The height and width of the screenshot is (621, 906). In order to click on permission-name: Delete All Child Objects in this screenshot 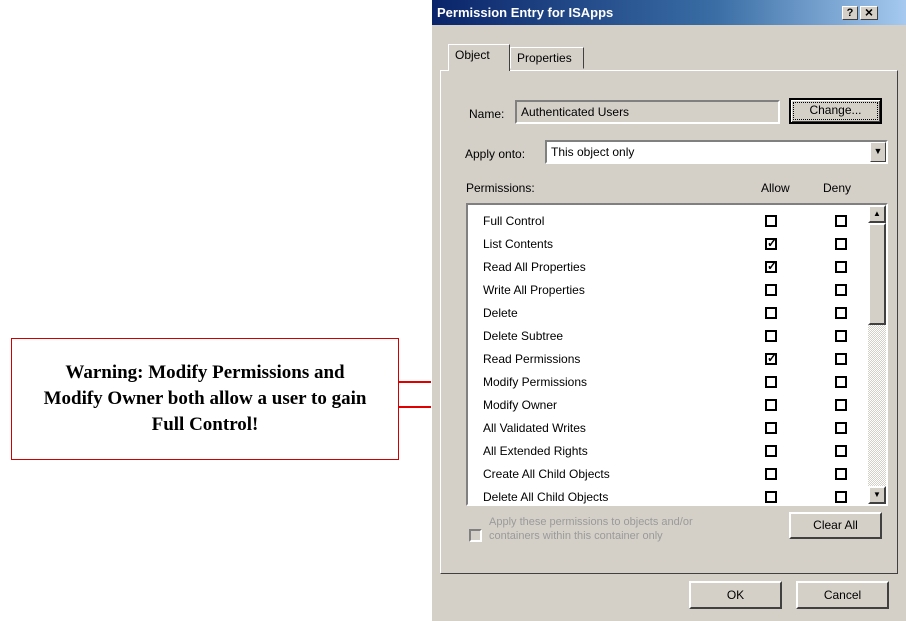, I will do `click(546, 497)`.